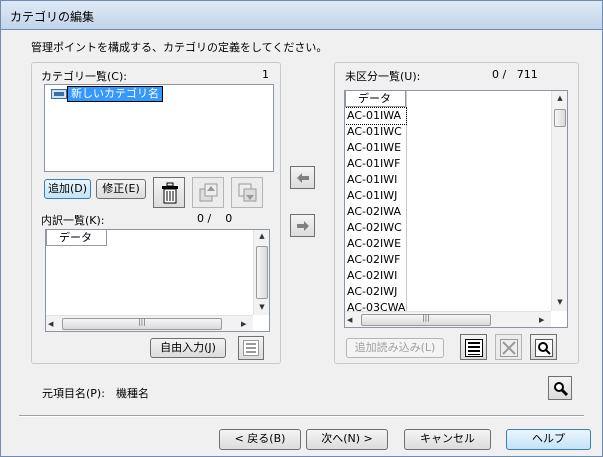  I want to click on list-item: AC-02IWA, so click(375, 212).